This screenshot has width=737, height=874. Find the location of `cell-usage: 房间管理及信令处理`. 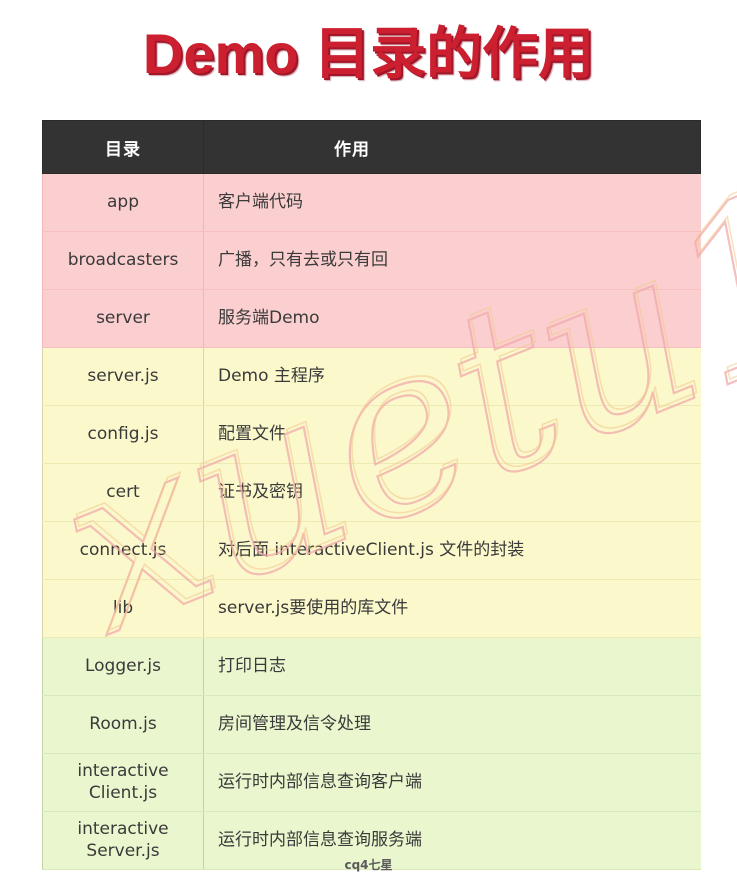

cell-usage: 房间管理及信令处理 is located at coordinates (452, 724).